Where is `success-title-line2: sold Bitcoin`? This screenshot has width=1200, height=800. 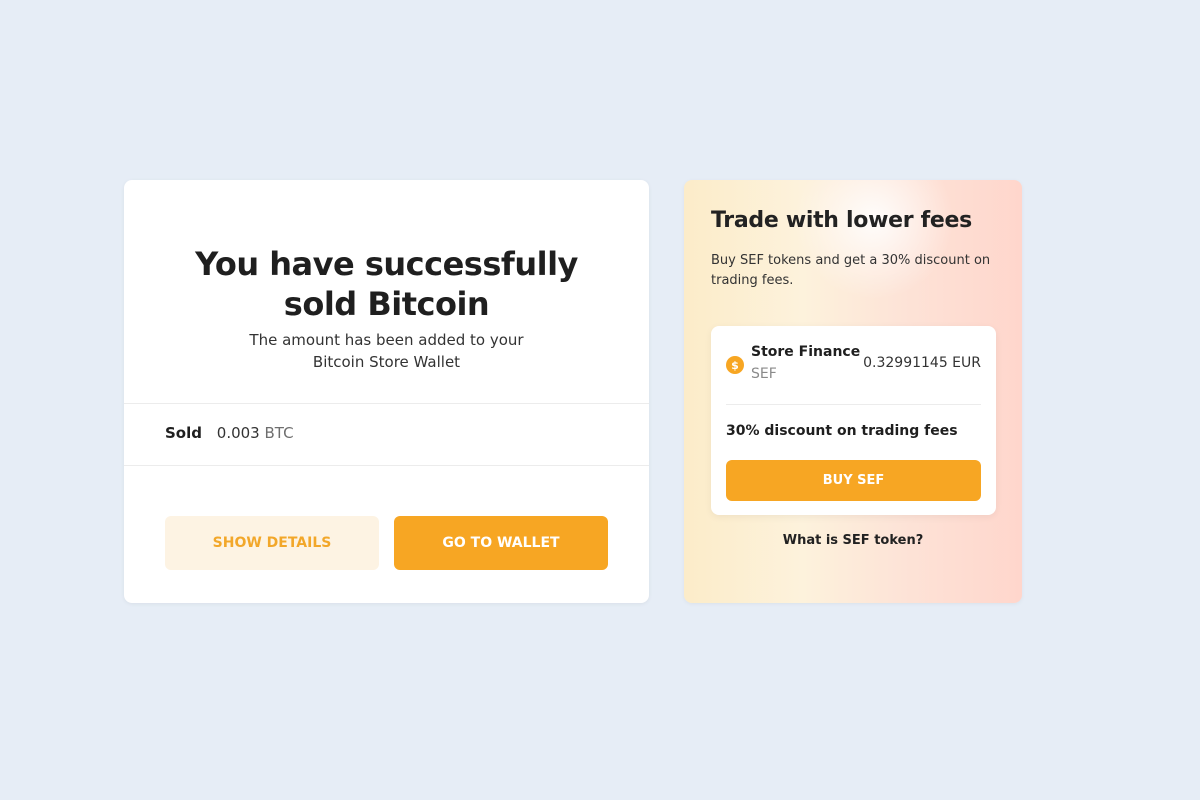 success-title-line2: sold Bitcoin is located at coordinates (386, 304).